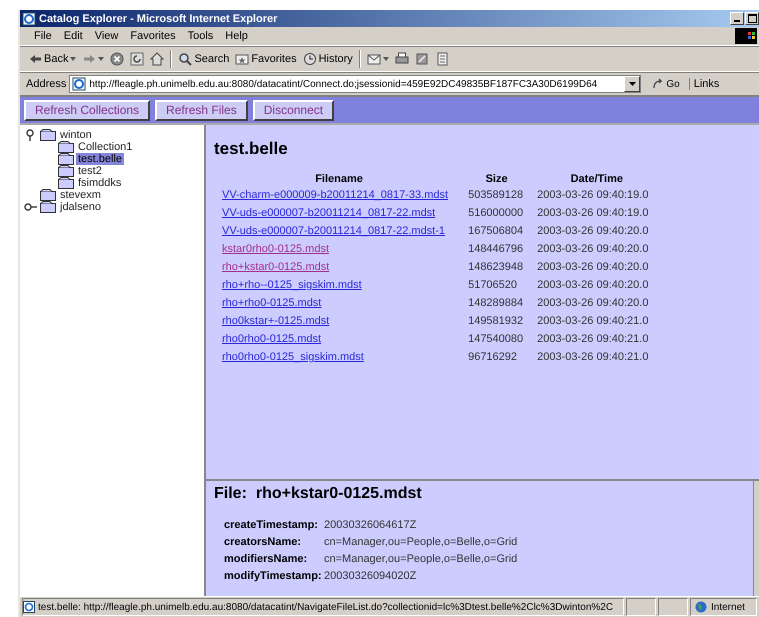 This screenshot has width=759, height=617. I want to click on scroll-bar, so click(756, 538).